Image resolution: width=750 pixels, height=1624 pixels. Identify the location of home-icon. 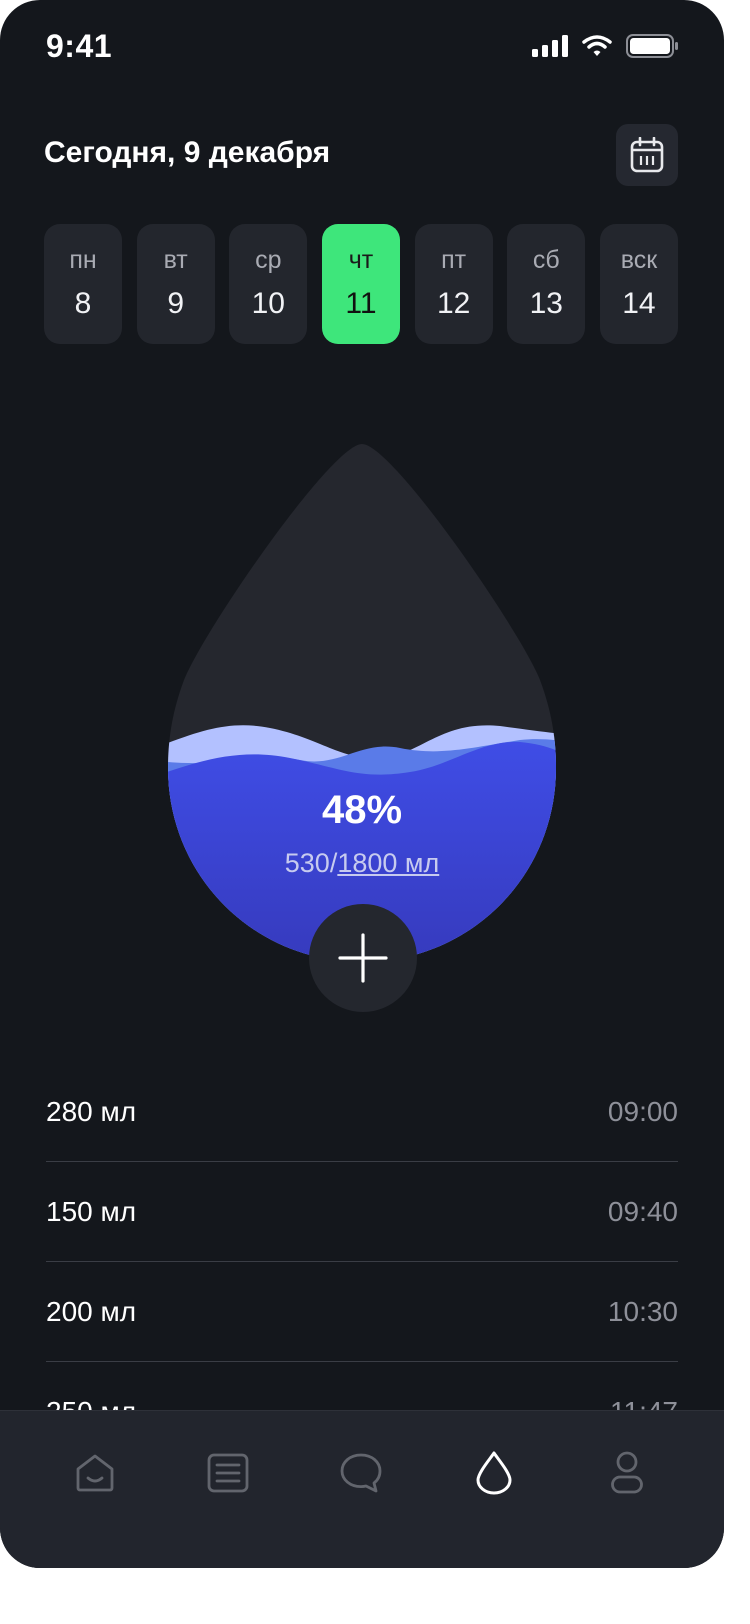
(95, 1473).